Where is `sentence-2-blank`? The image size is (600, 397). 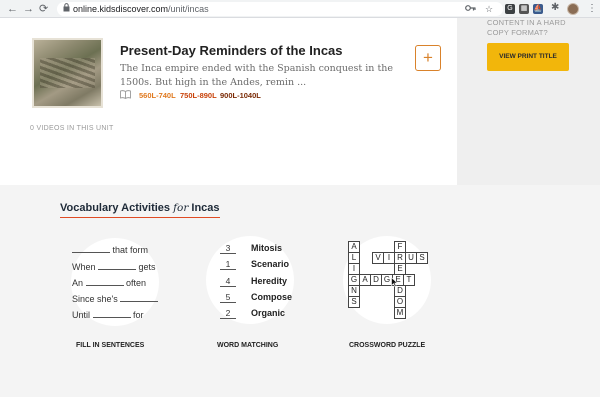 sentence-2-blank is located at coordinates (117, 266).